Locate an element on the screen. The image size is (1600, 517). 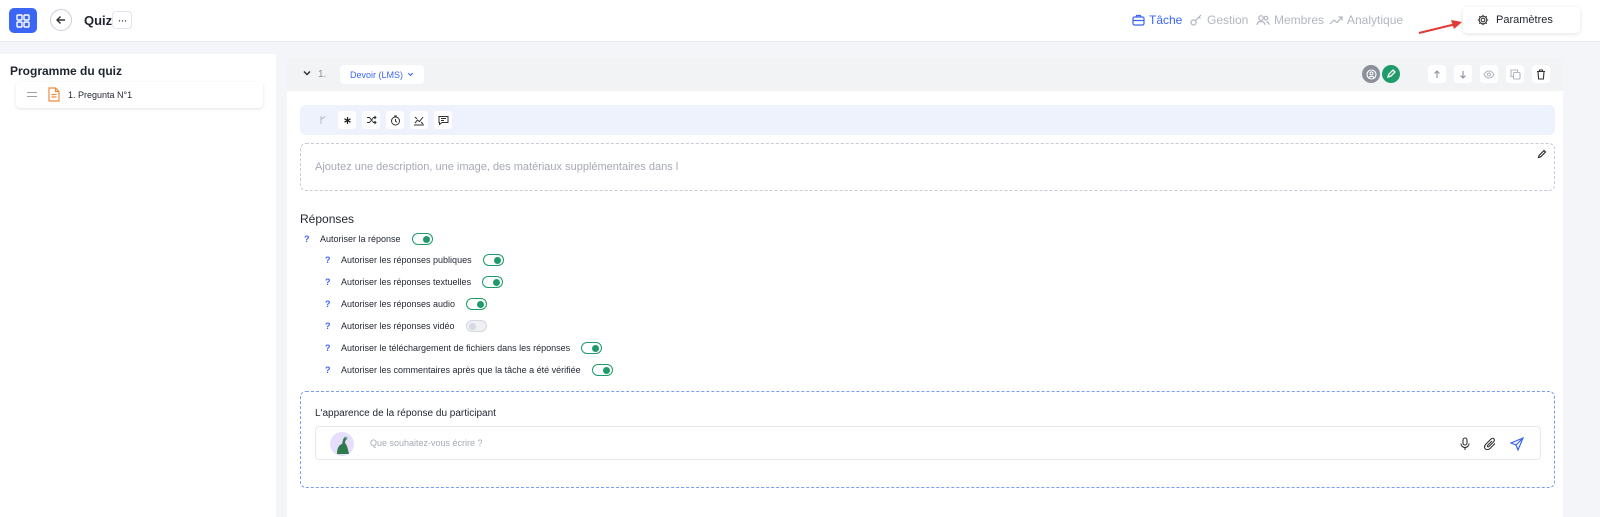
option-allow-audio: ? Autoriser les réponses audio is located at coordinates (406, 304).